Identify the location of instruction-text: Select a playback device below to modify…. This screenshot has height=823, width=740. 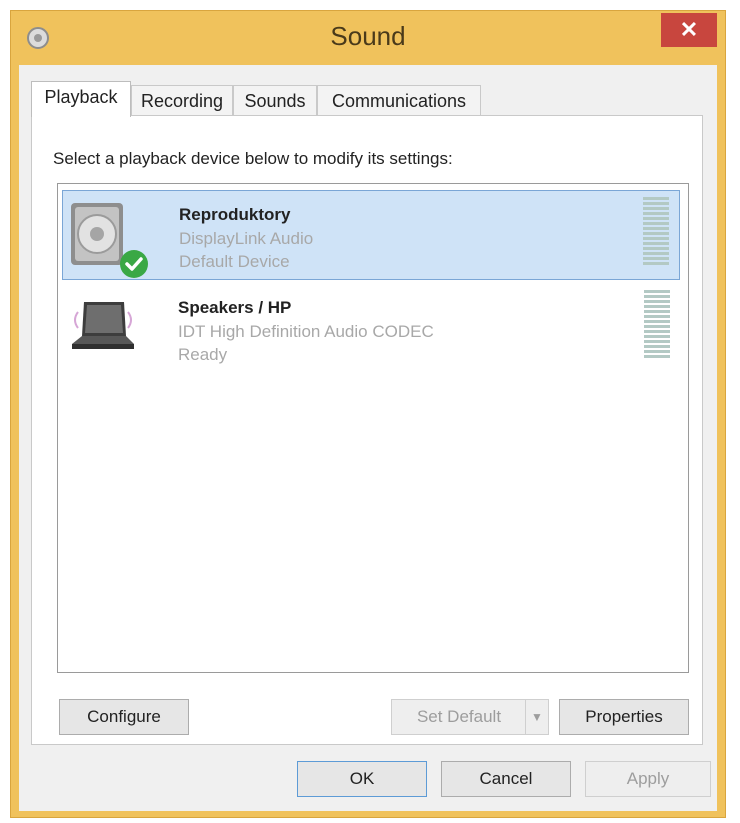
(253, 158).